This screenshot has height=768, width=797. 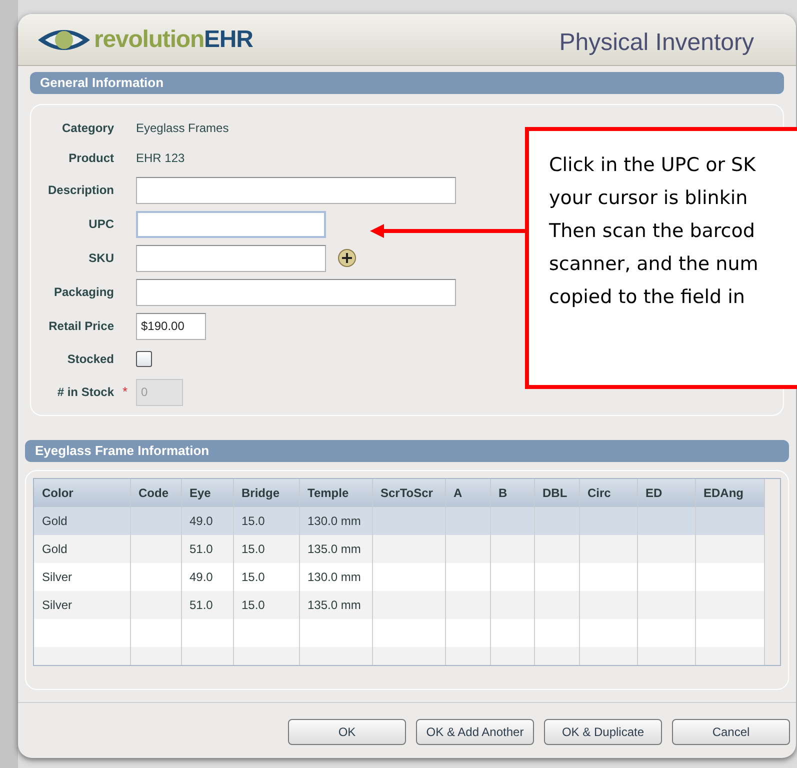 I want to click on field-label: SKU, so click(x=101, y=258).